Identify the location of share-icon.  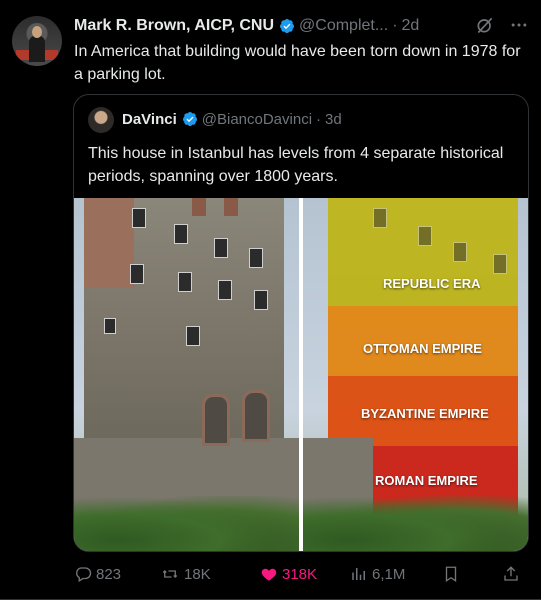
(511, 573).